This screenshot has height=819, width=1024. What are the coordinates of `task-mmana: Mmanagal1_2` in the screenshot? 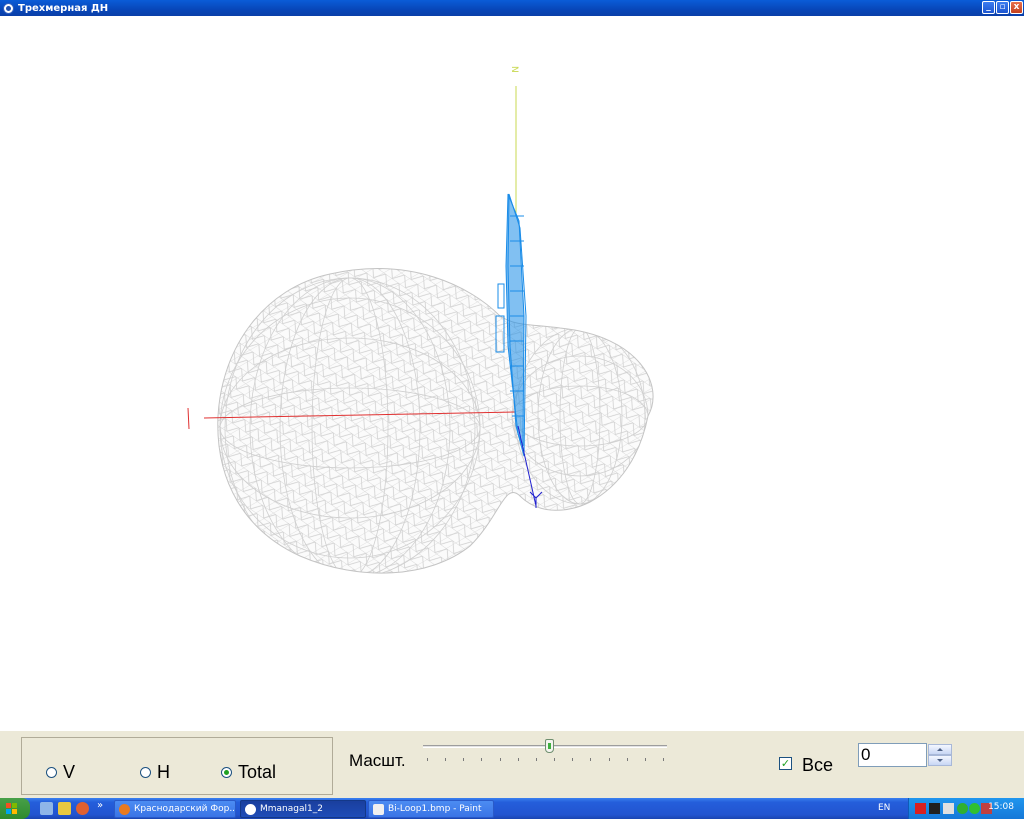 It's located at (303, 809).